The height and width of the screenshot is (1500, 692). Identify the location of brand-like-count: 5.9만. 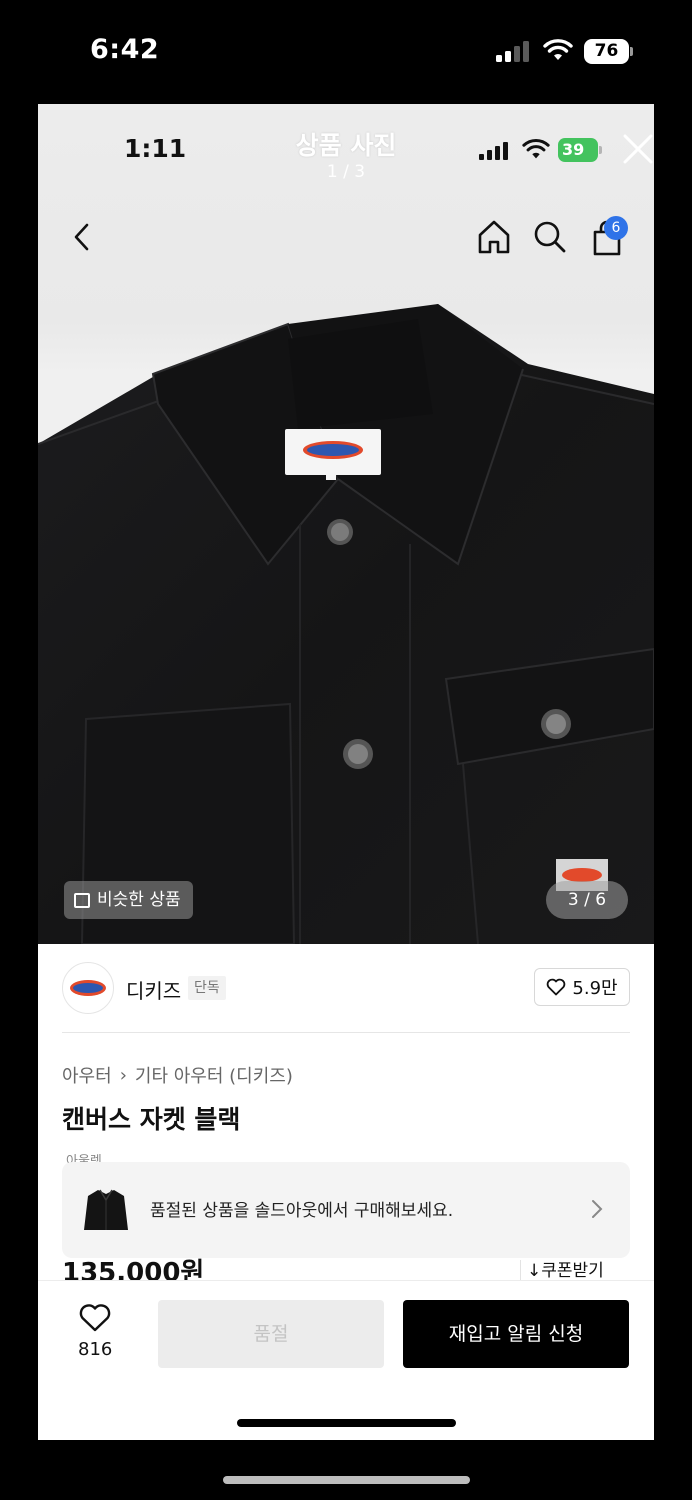
(595, 988).